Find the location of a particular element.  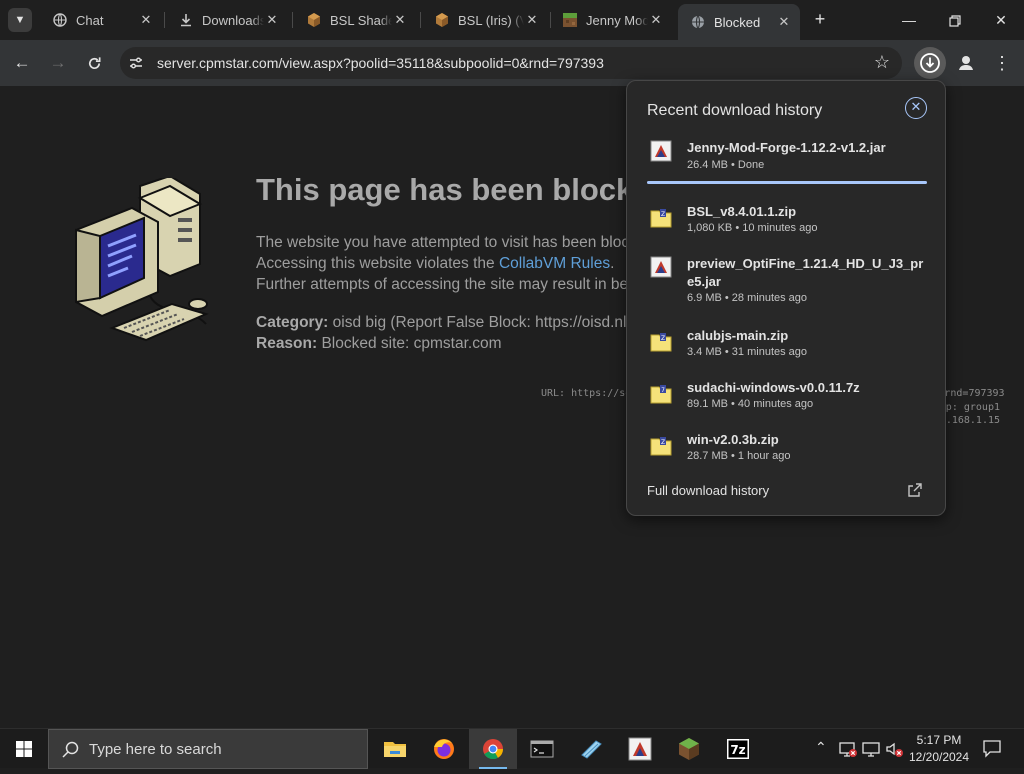

taskbar-minecraft is located at coordinates (689, 749).